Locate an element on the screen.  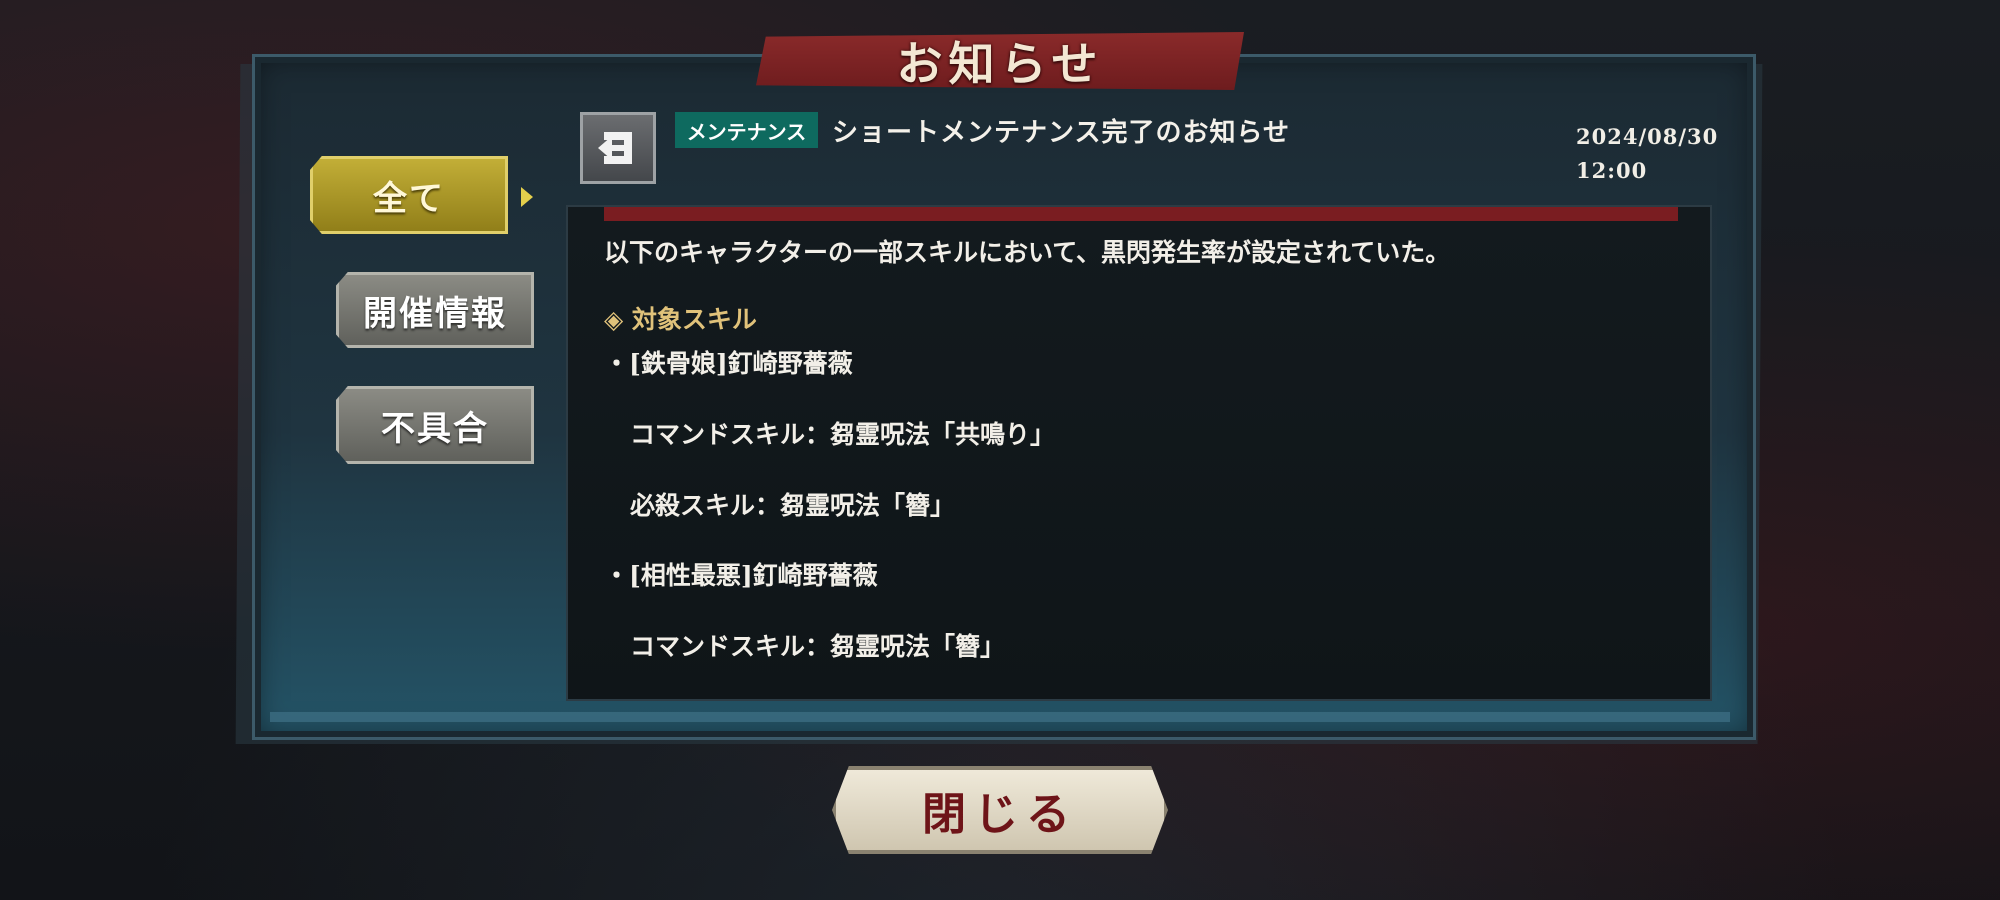
section-heading: ◈ 対象スキル is located at coordinates (680, 319).